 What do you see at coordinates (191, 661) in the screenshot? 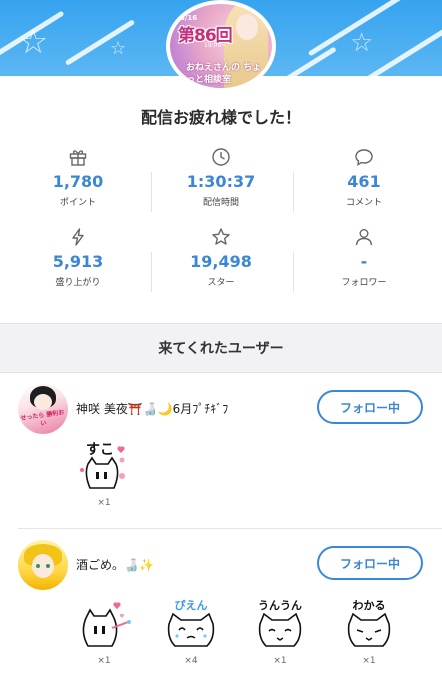
I see `gift-count: ×4` at bounding box center [191, 661].